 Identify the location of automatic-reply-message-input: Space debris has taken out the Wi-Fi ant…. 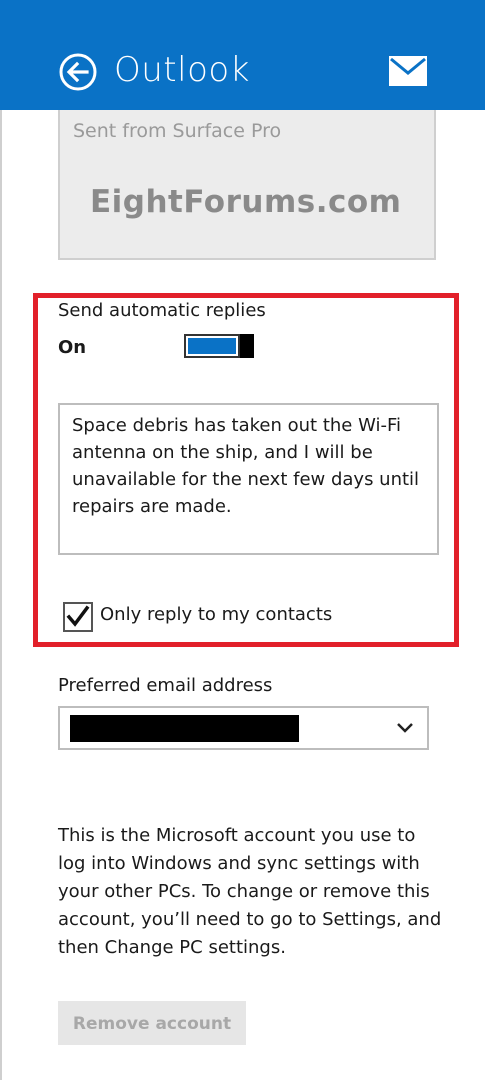
(248, 479).